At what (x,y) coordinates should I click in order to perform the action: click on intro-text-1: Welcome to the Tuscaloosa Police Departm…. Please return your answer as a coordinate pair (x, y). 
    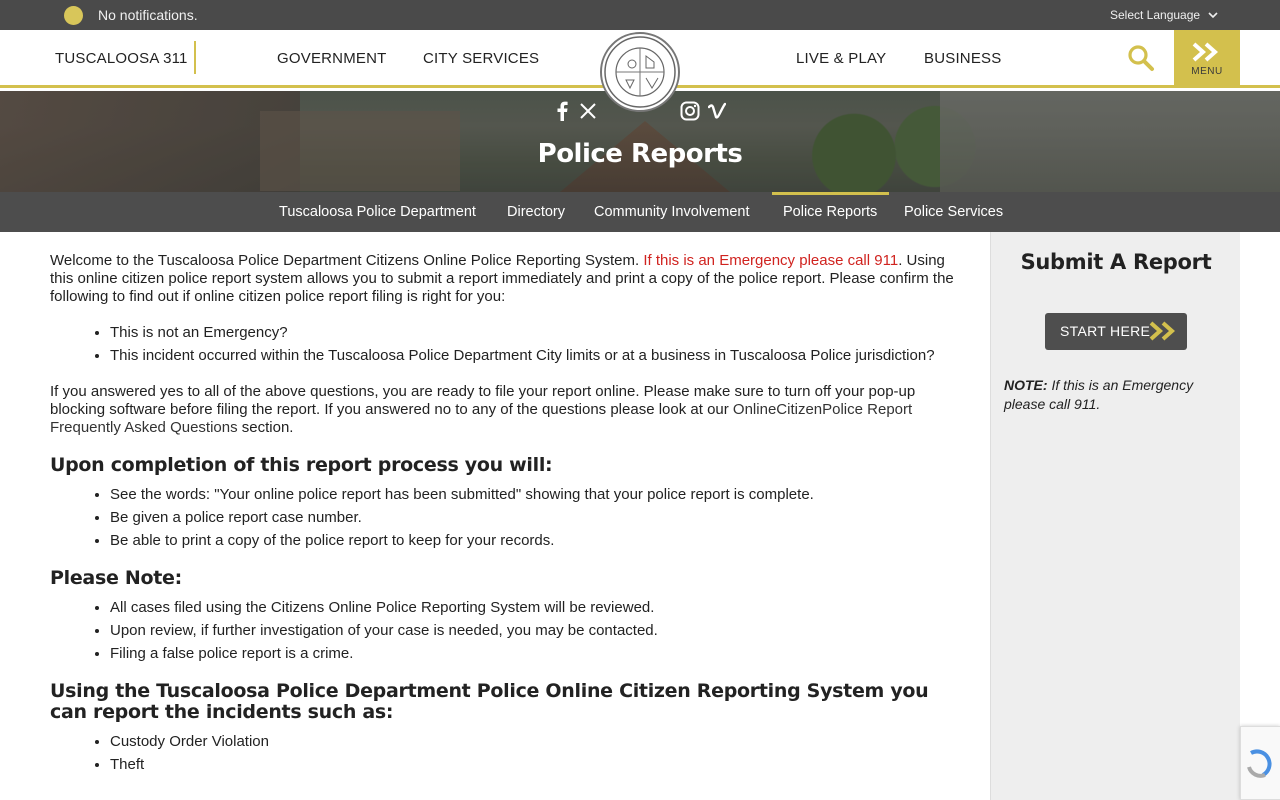
    Looking at the image, I should click on (347, 260).